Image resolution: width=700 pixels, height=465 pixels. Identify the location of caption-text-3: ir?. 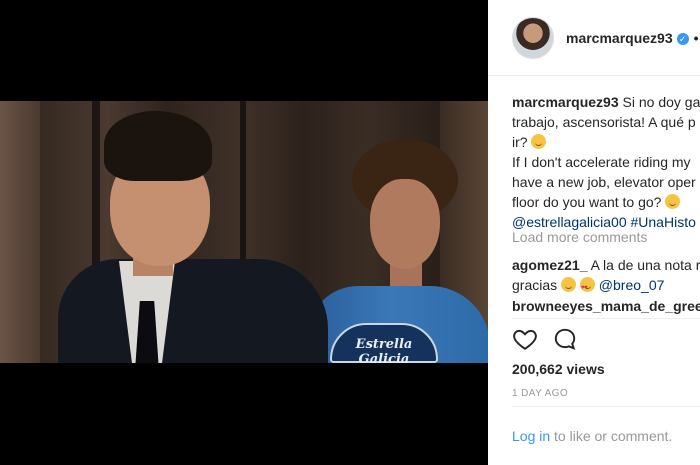
(522, 142).